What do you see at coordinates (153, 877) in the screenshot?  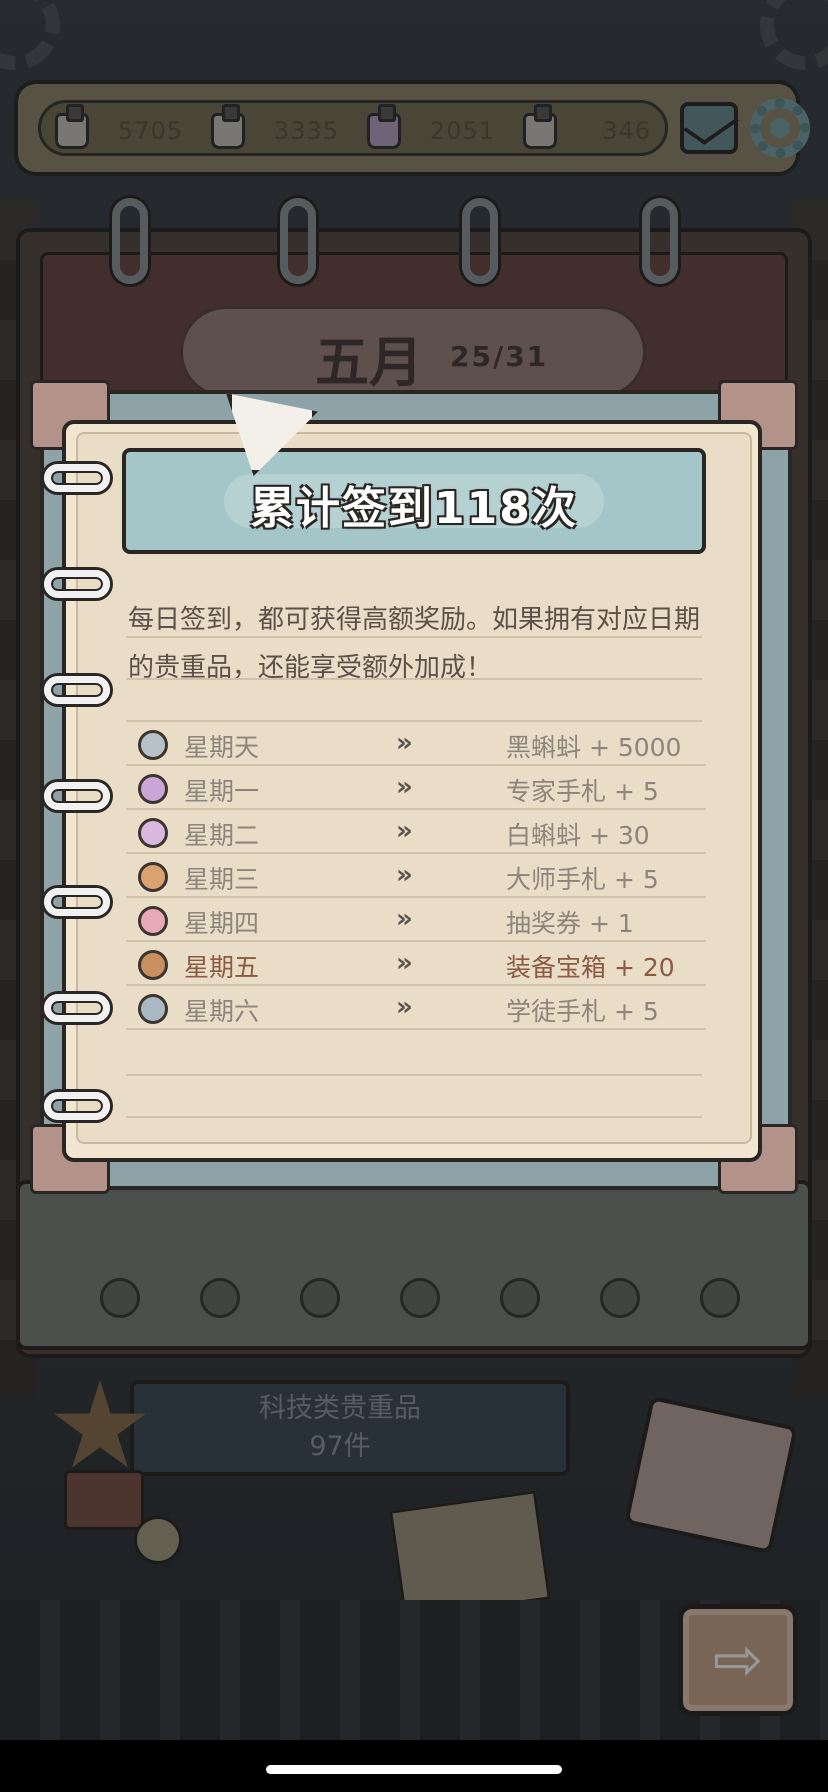 I see `master-notes-icon` at bounding box center [153, 877].